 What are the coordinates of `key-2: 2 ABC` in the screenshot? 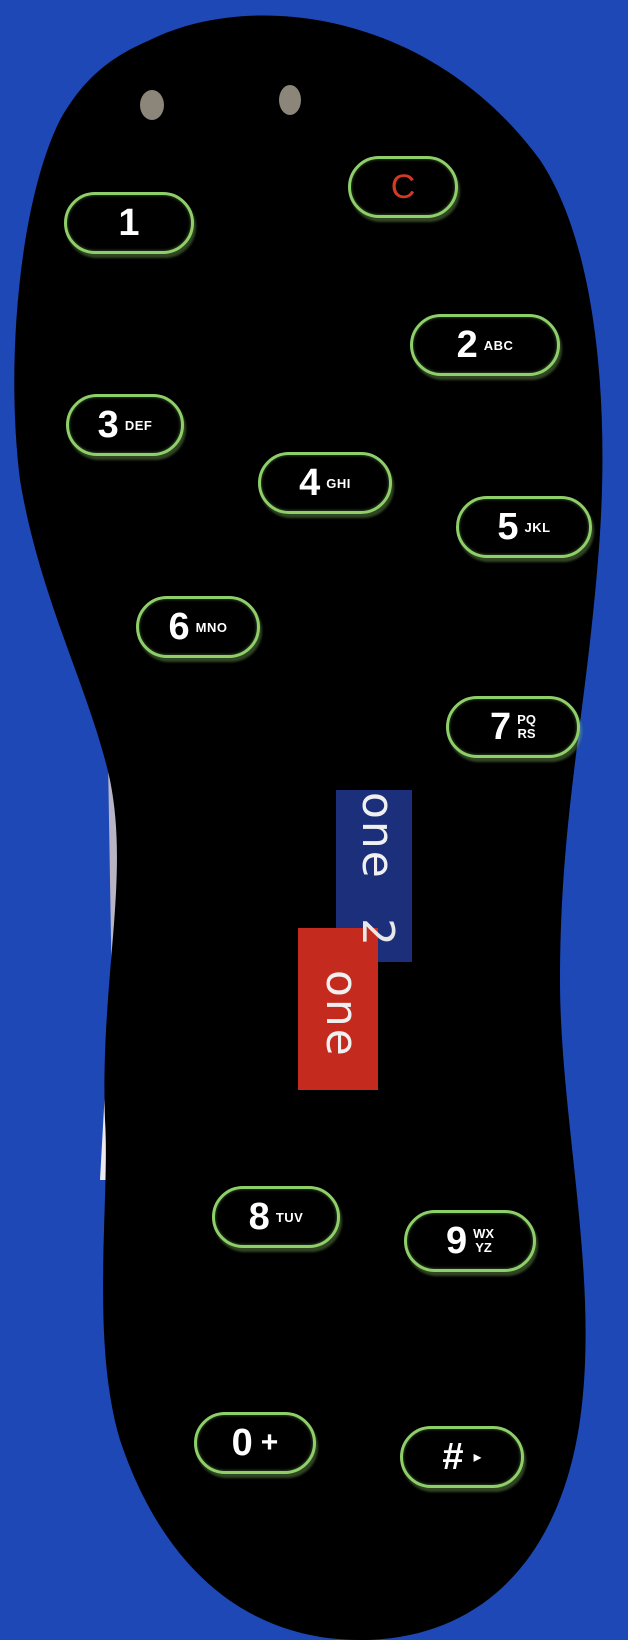 It's located at (485, 345).